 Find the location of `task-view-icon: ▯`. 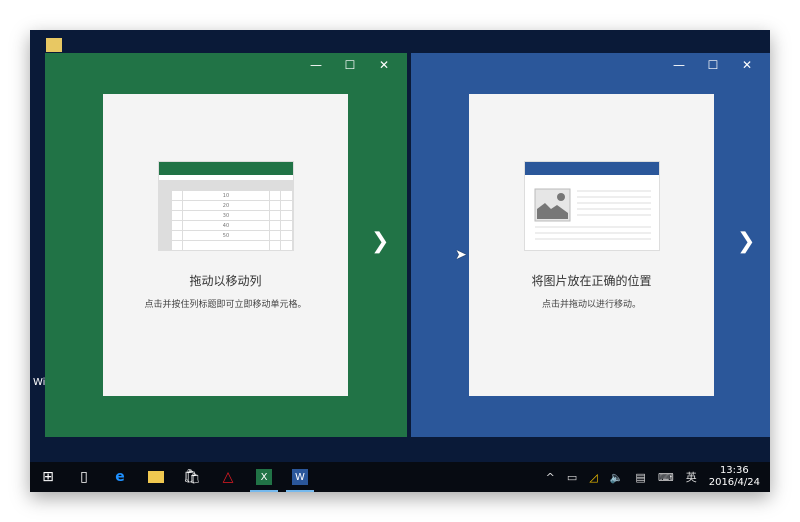

task-view-icon: ▯ is located at coordinates (84, 477).